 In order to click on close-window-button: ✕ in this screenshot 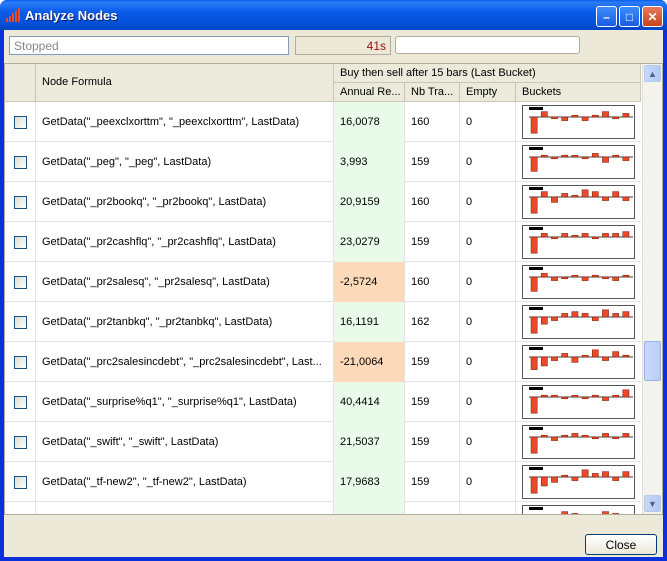, I will do `click(652, 16)`.